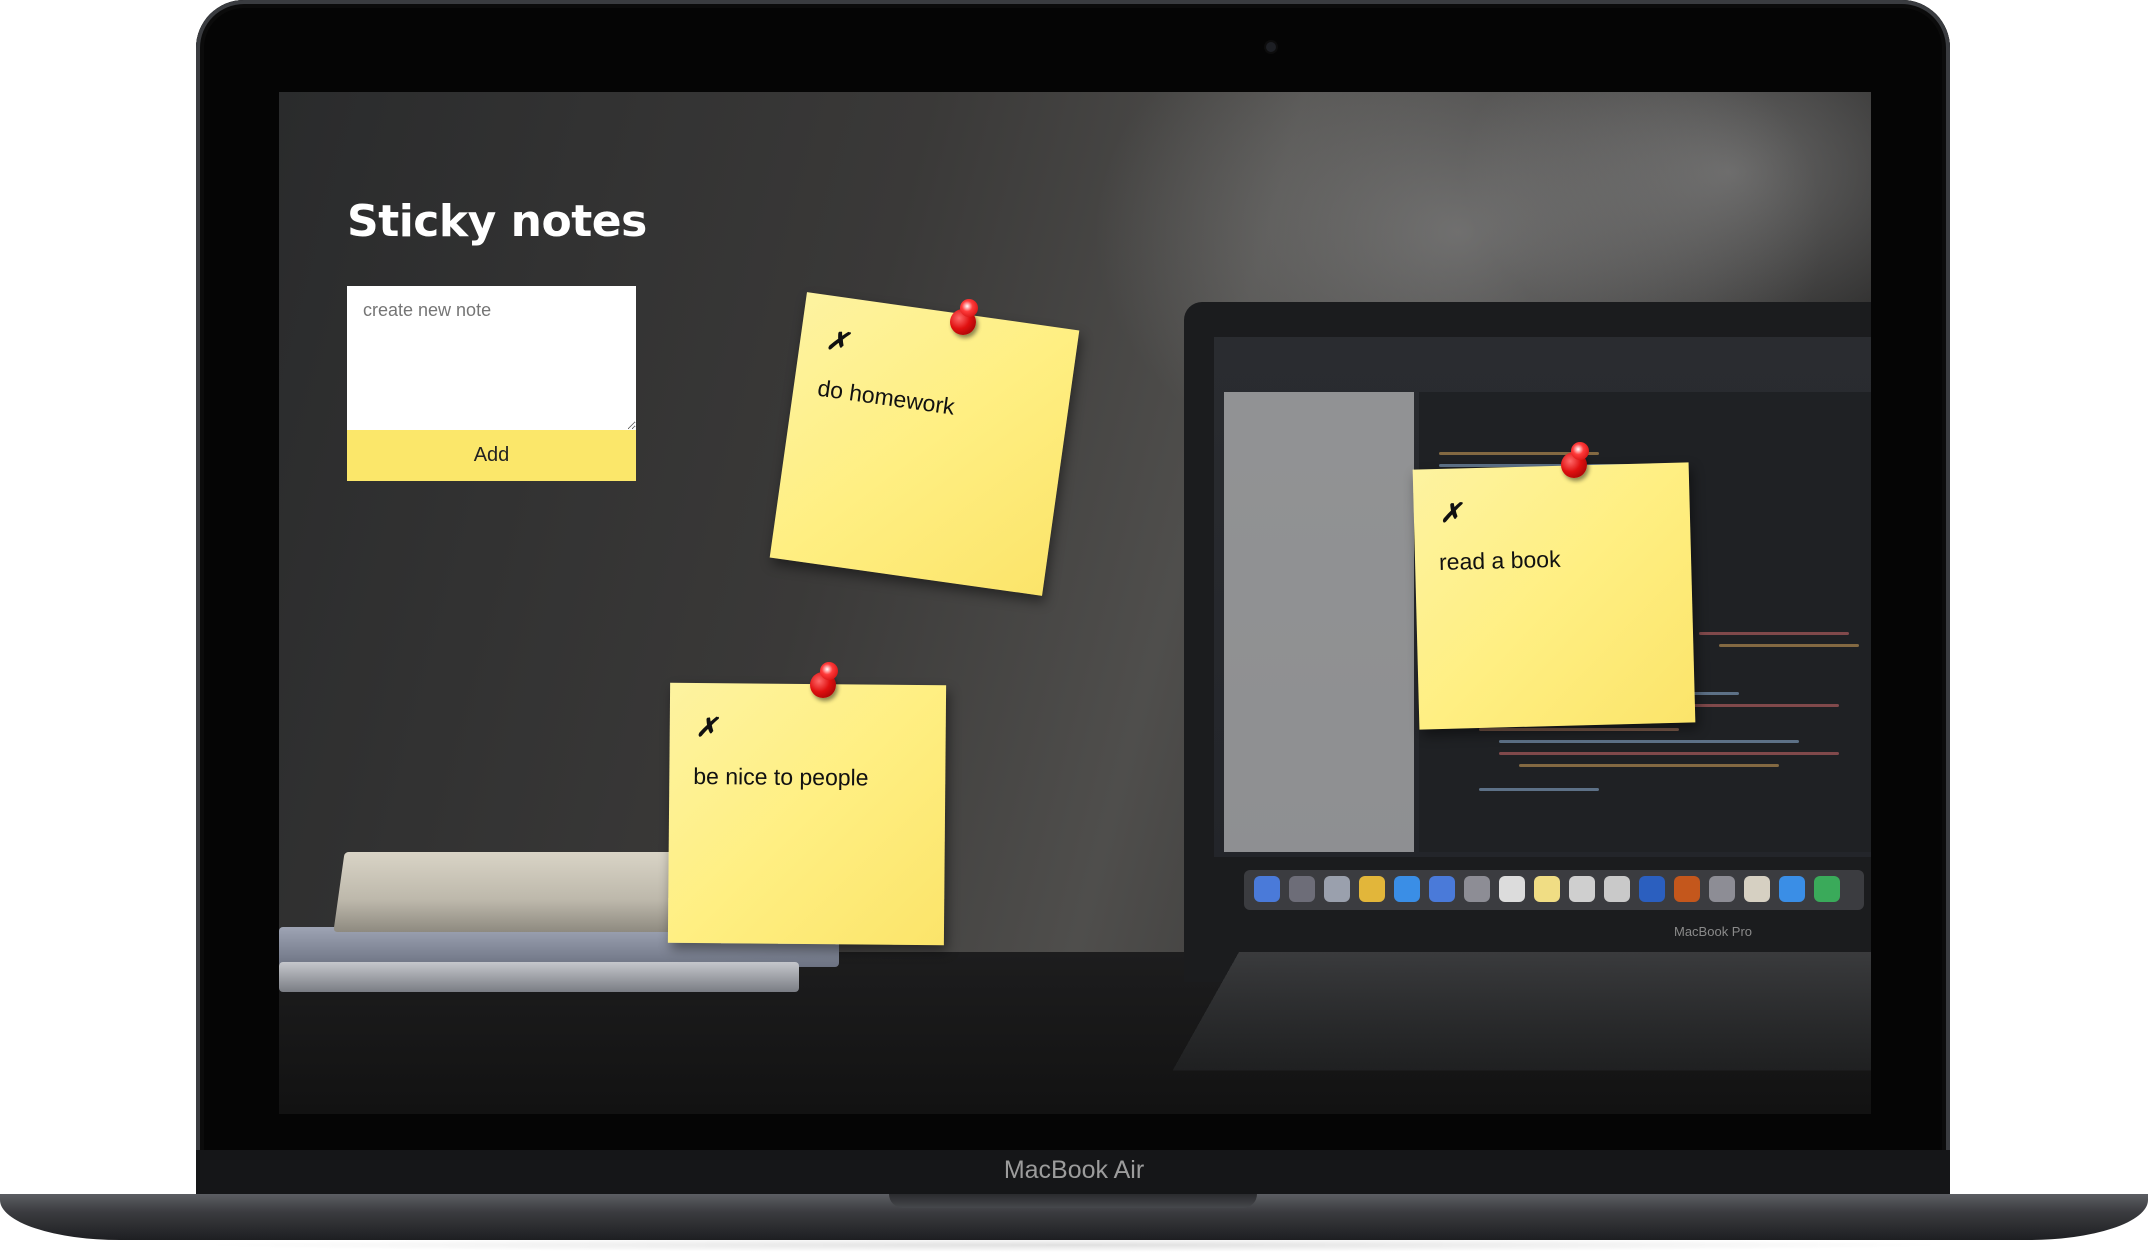 The image size is (2148, 1258). What do you see at coordinates (1499, 560) in the screenshot?
I see `note-text: read a book` at bounding box center [1499, 560].